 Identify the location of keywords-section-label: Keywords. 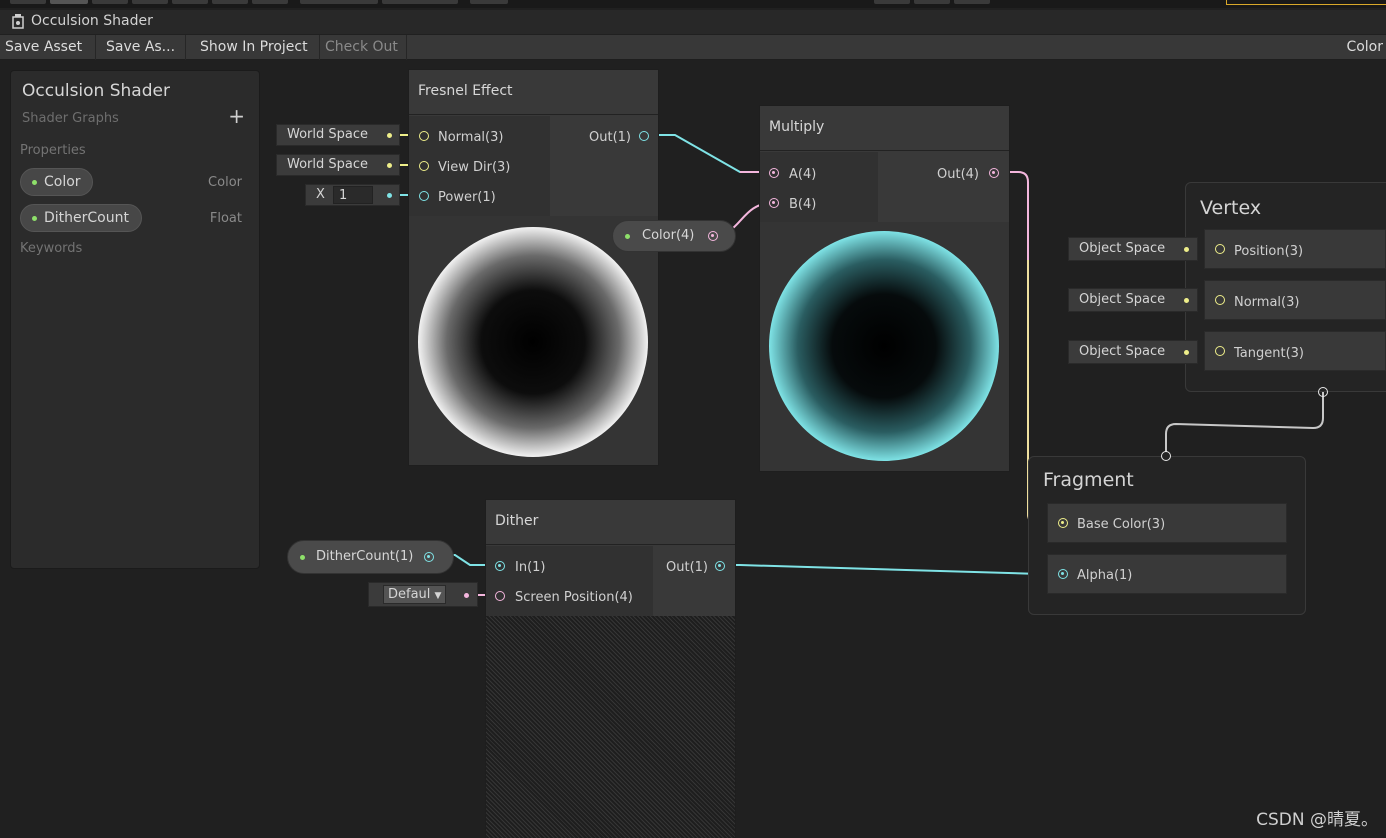
(51, 248).